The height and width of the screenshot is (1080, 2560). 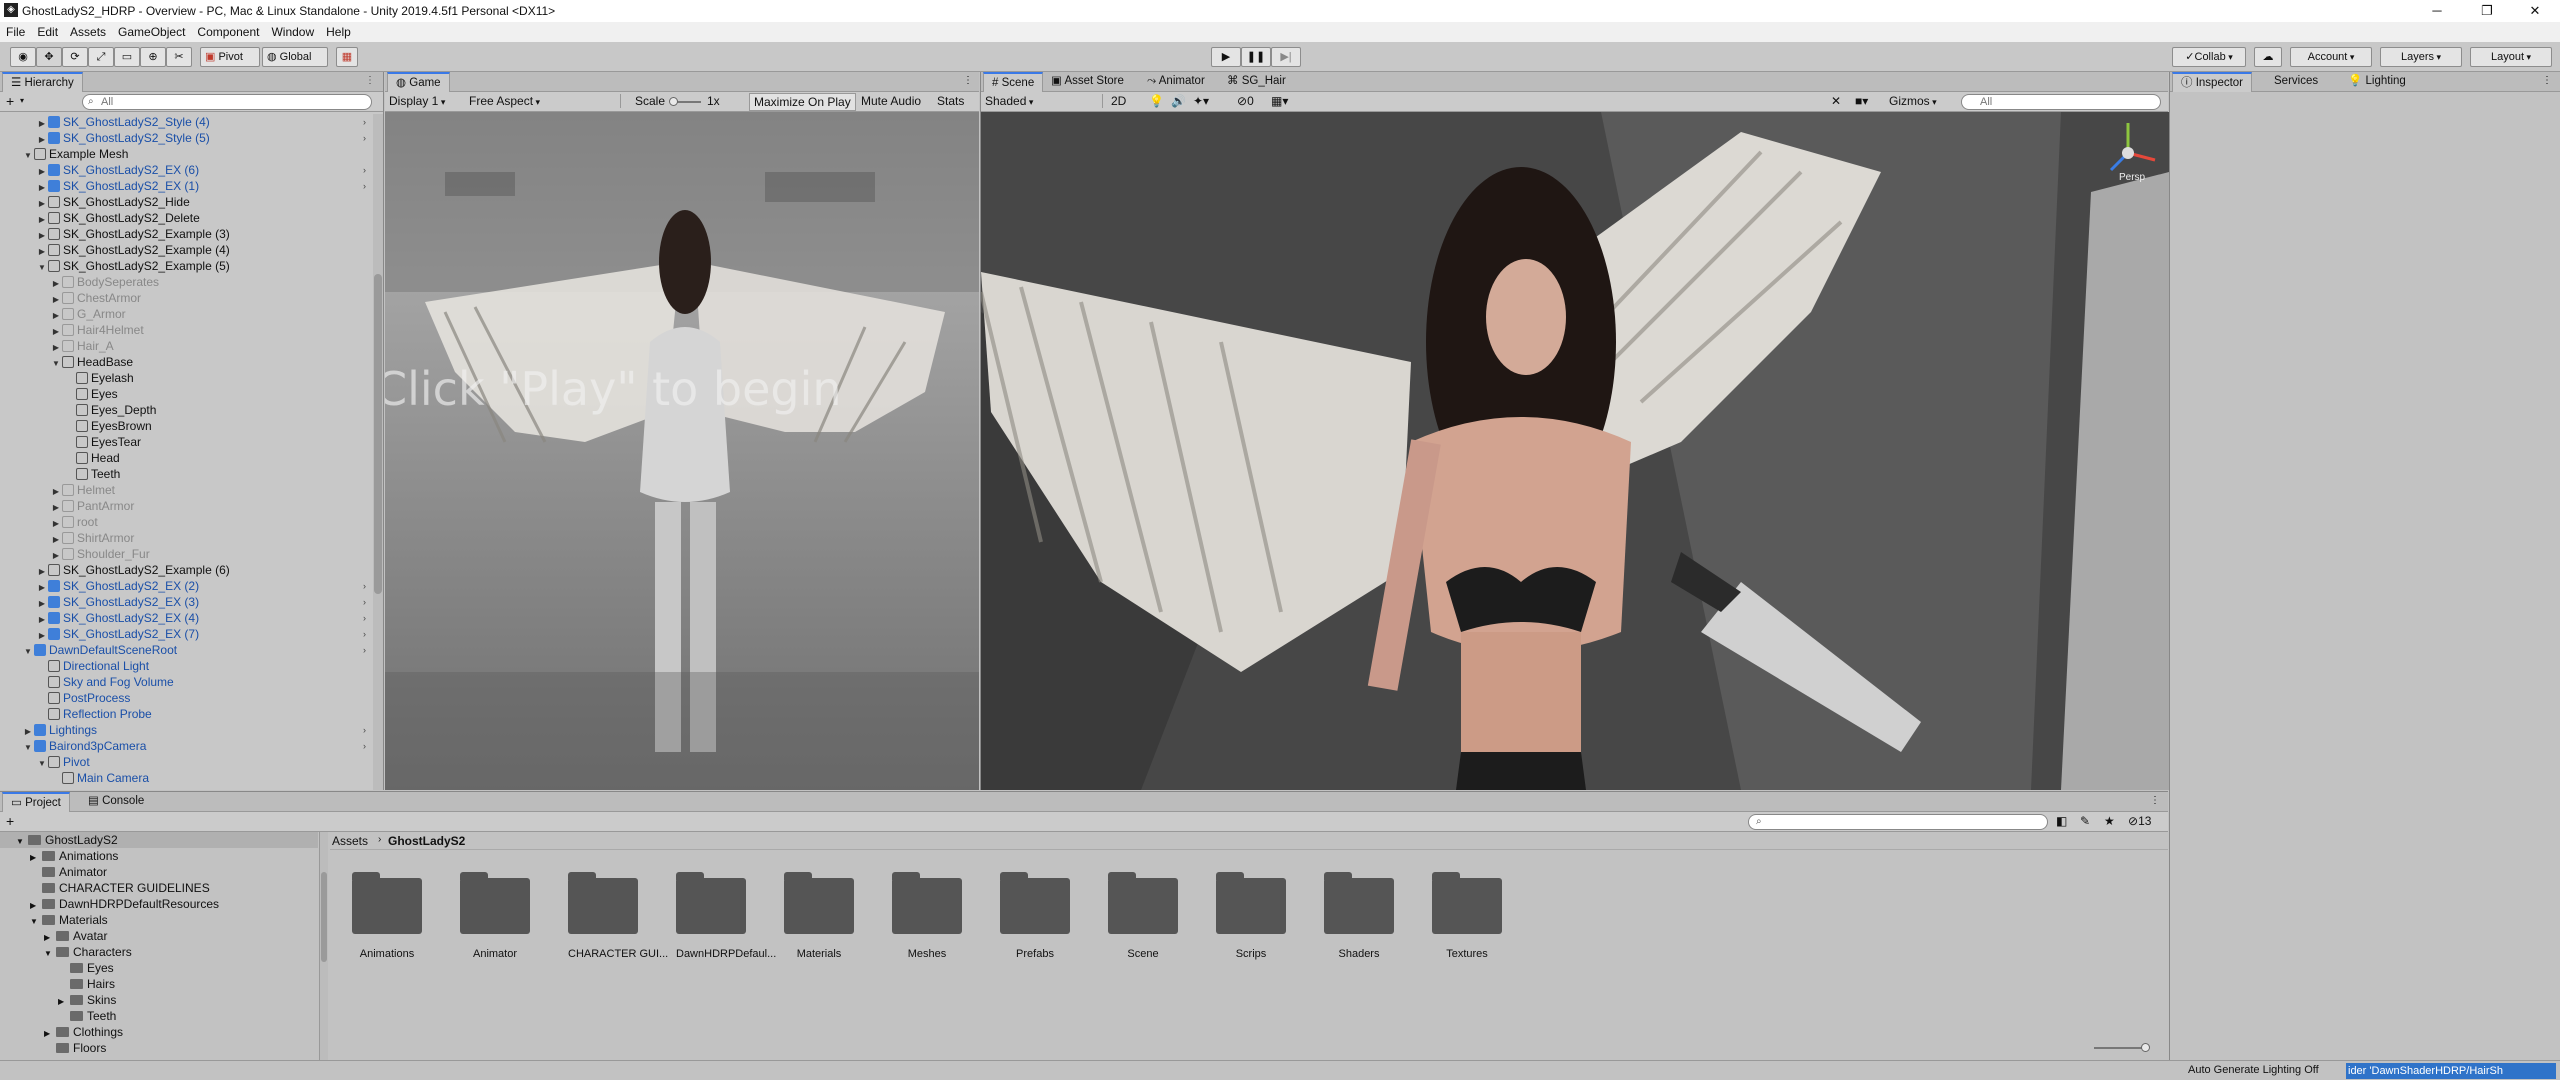 What do you see at coordinates (228, 32) in the screenshot?
I see `menu-component: Component` at bounding box center [228, 32].